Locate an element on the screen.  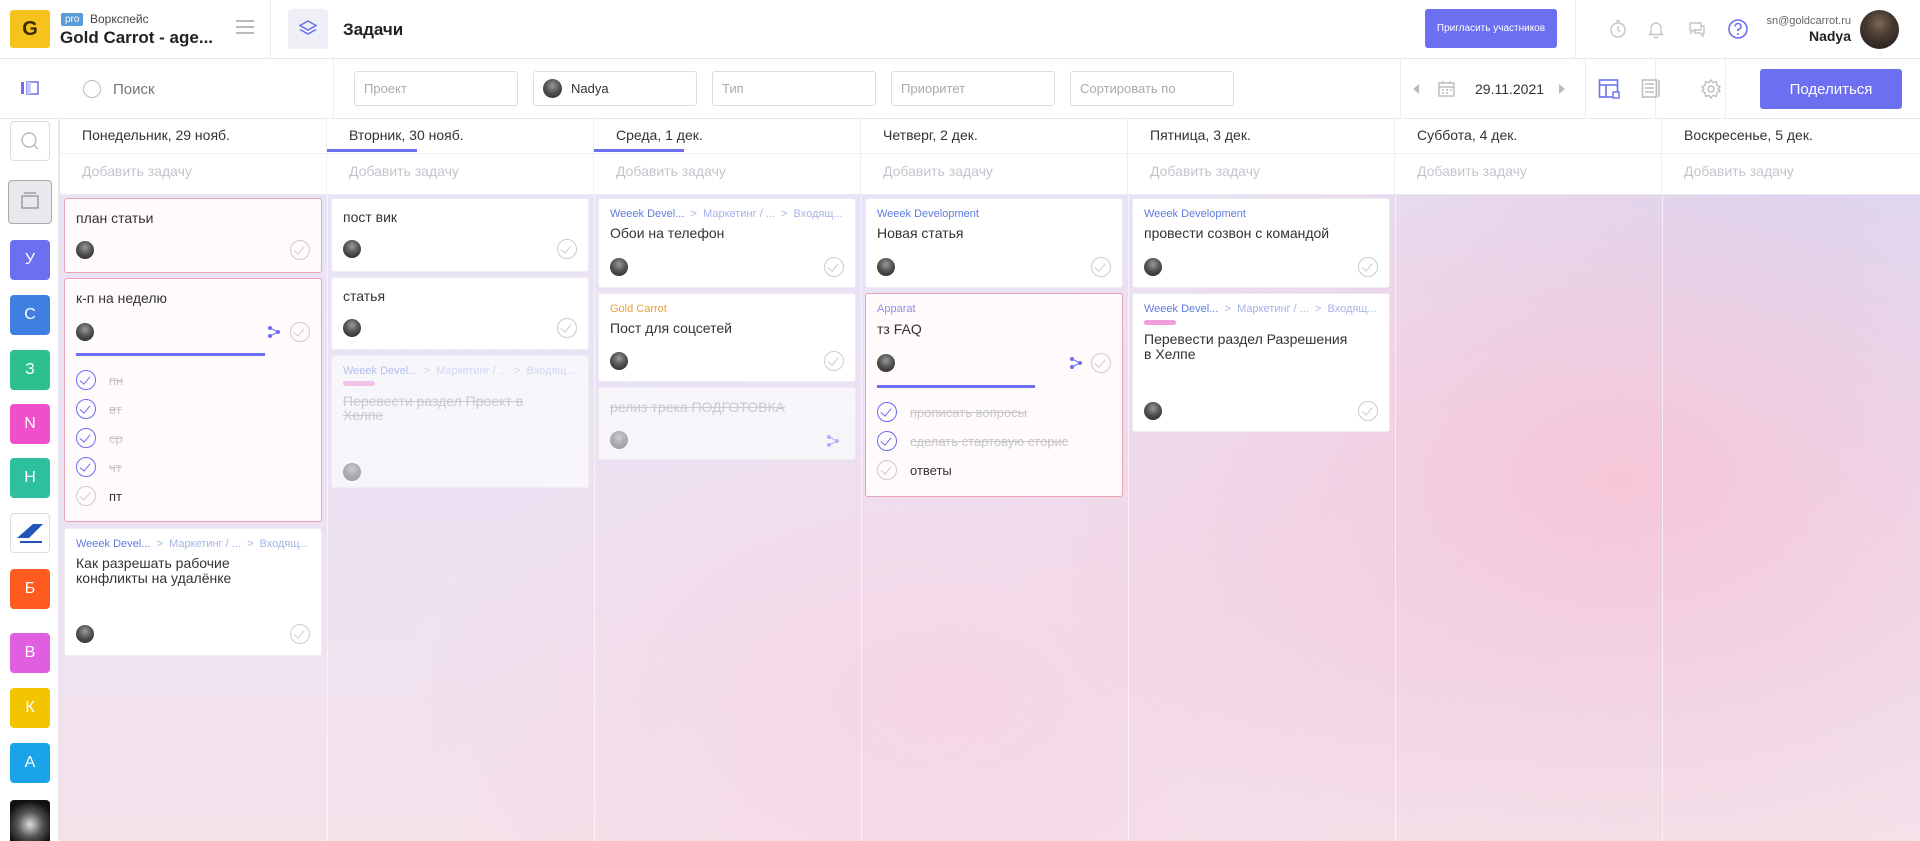
sidebar-project-image is located at coordinates (30, 820).